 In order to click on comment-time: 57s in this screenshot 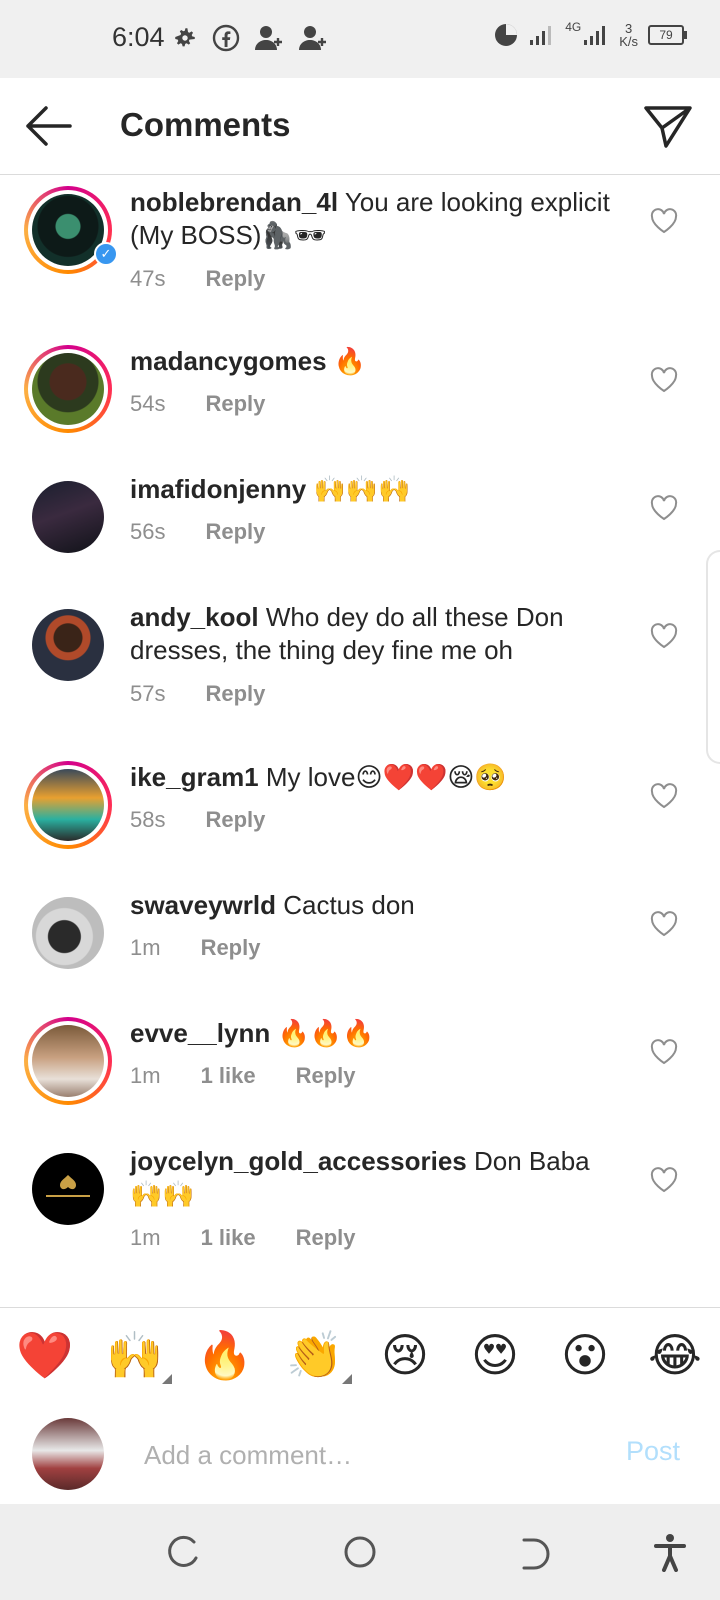, I will do `click(148, 693)`.